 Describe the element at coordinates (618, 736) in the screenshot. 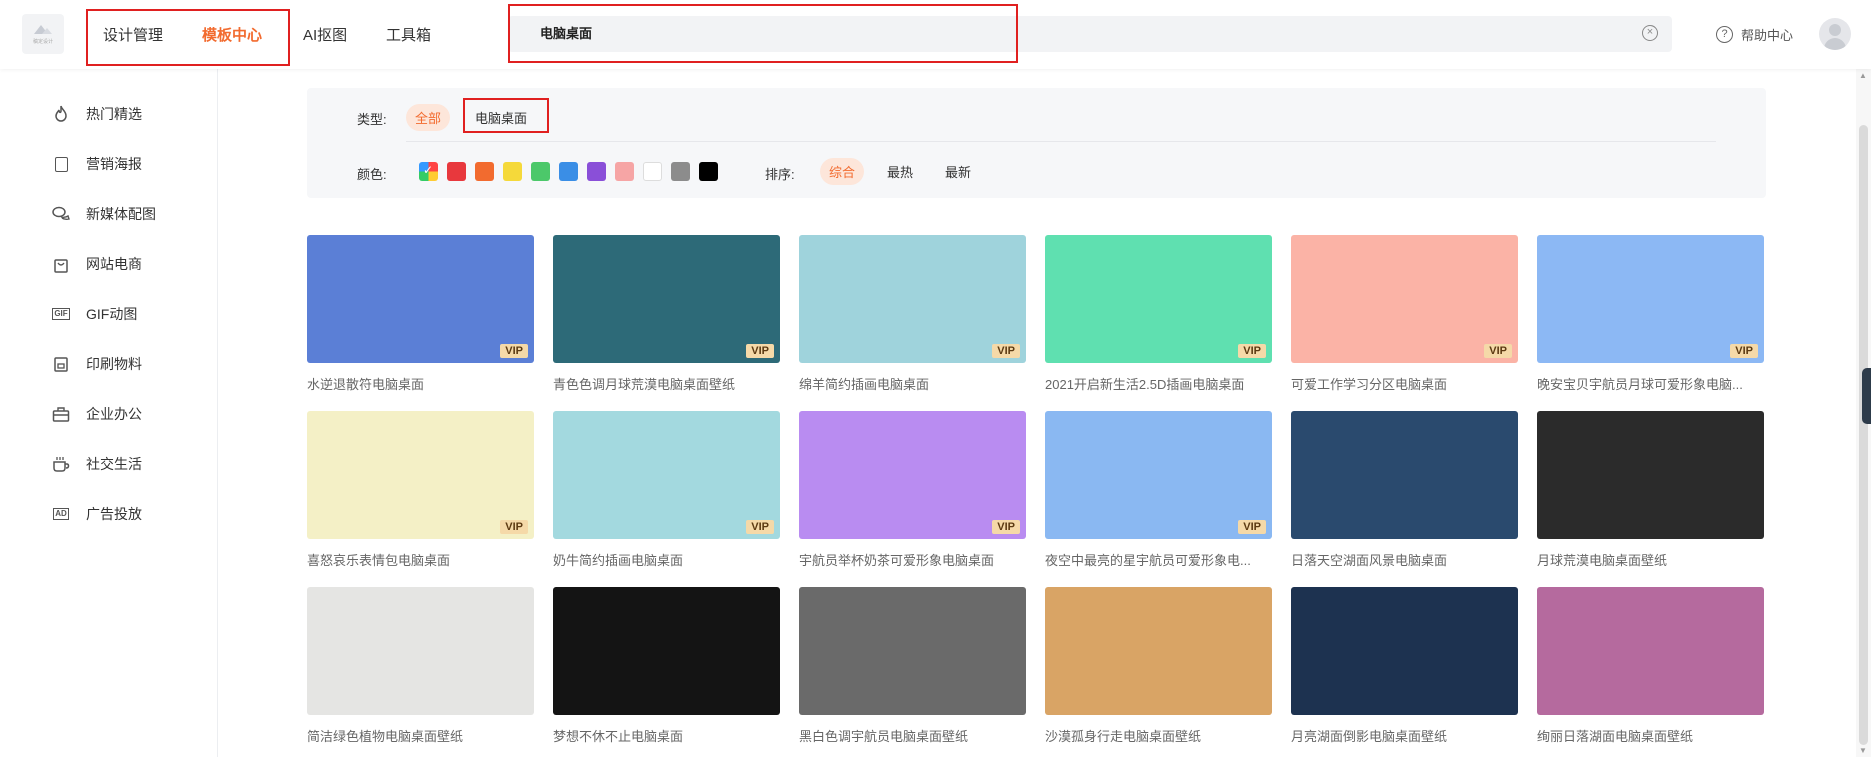

I see `template-title: 梦想不休不止电脑桌面` at that location.